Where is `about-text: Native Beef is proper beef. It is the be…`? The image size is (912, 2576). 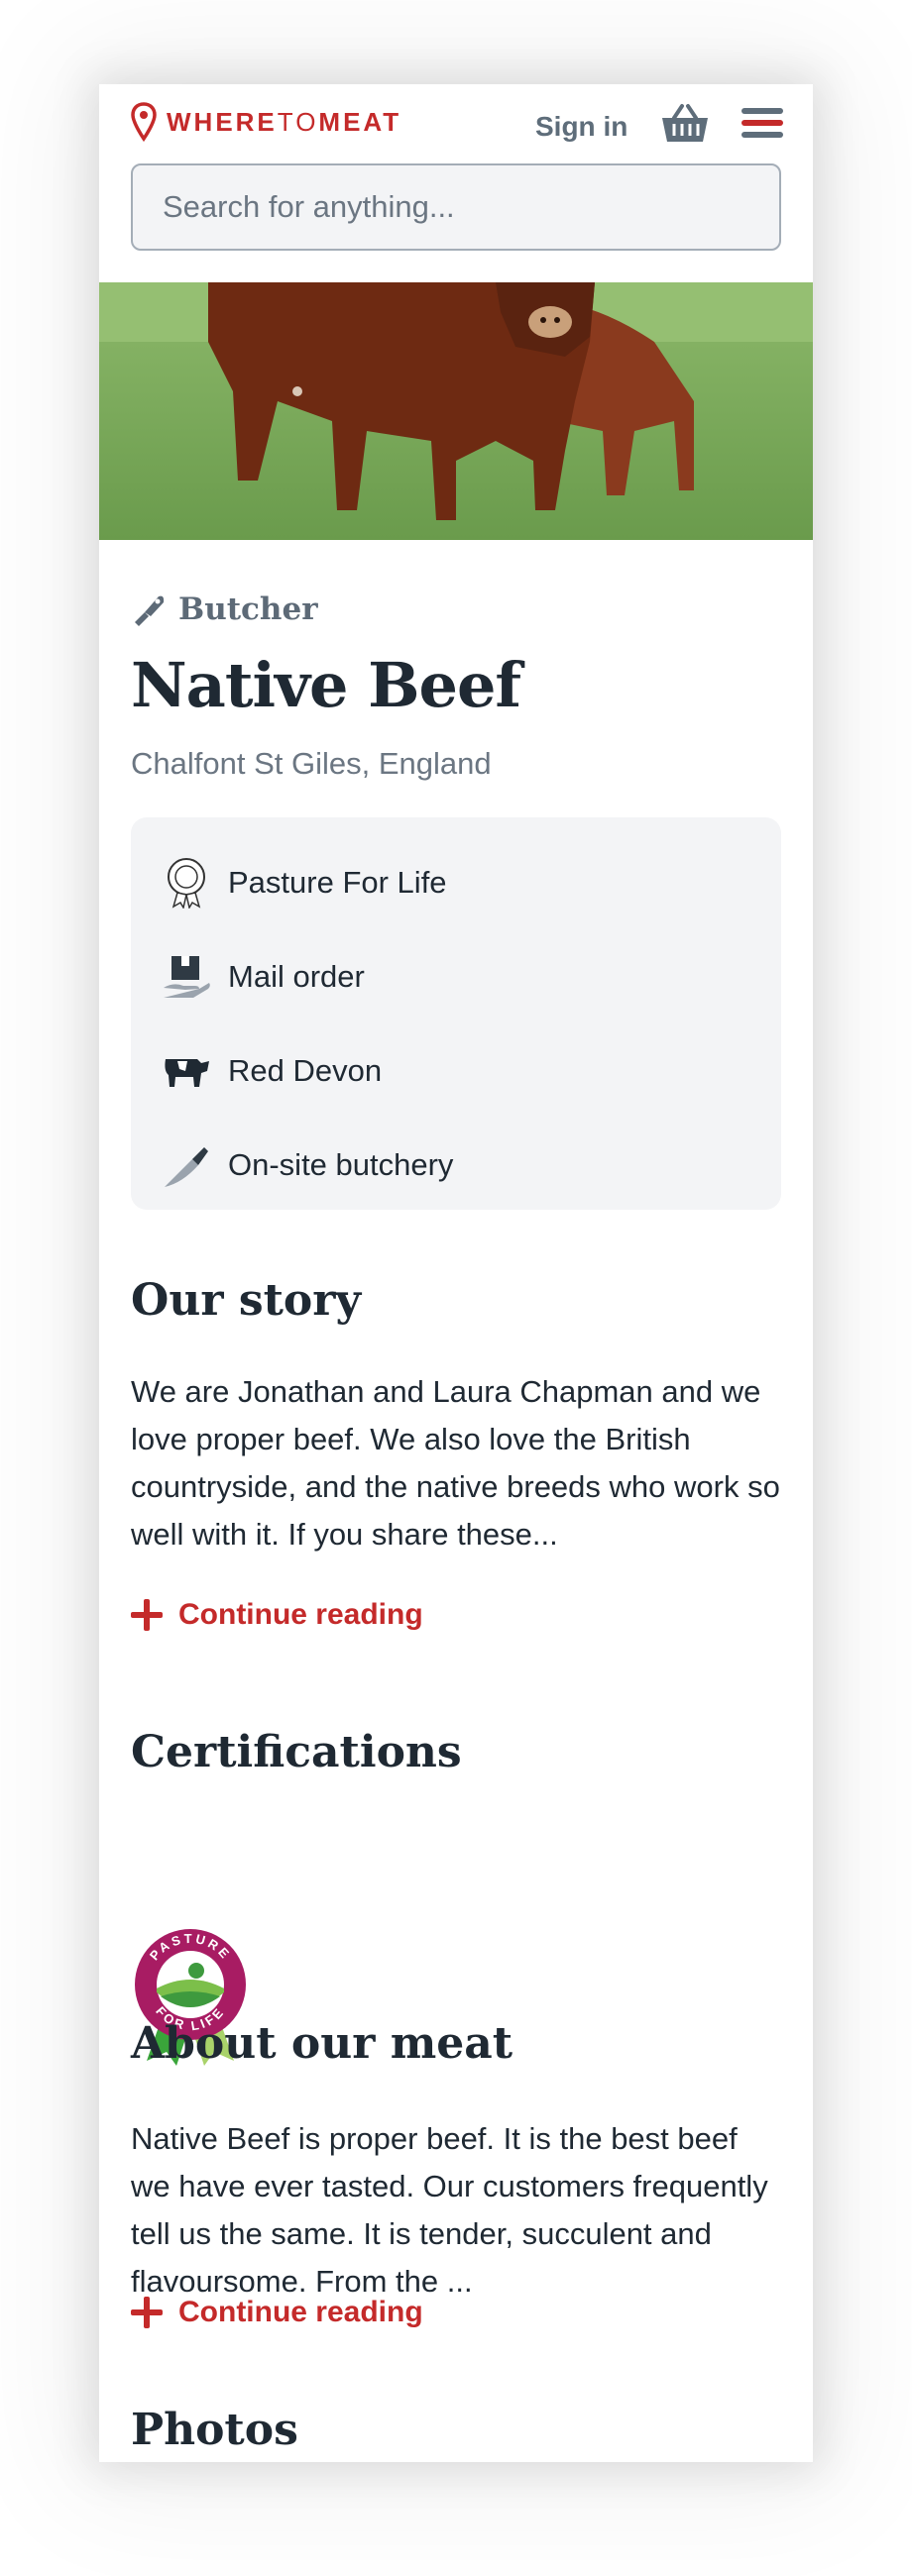
about-text: Native Beef is proper beef. It is the be… is located at coordinates (450, 2210).